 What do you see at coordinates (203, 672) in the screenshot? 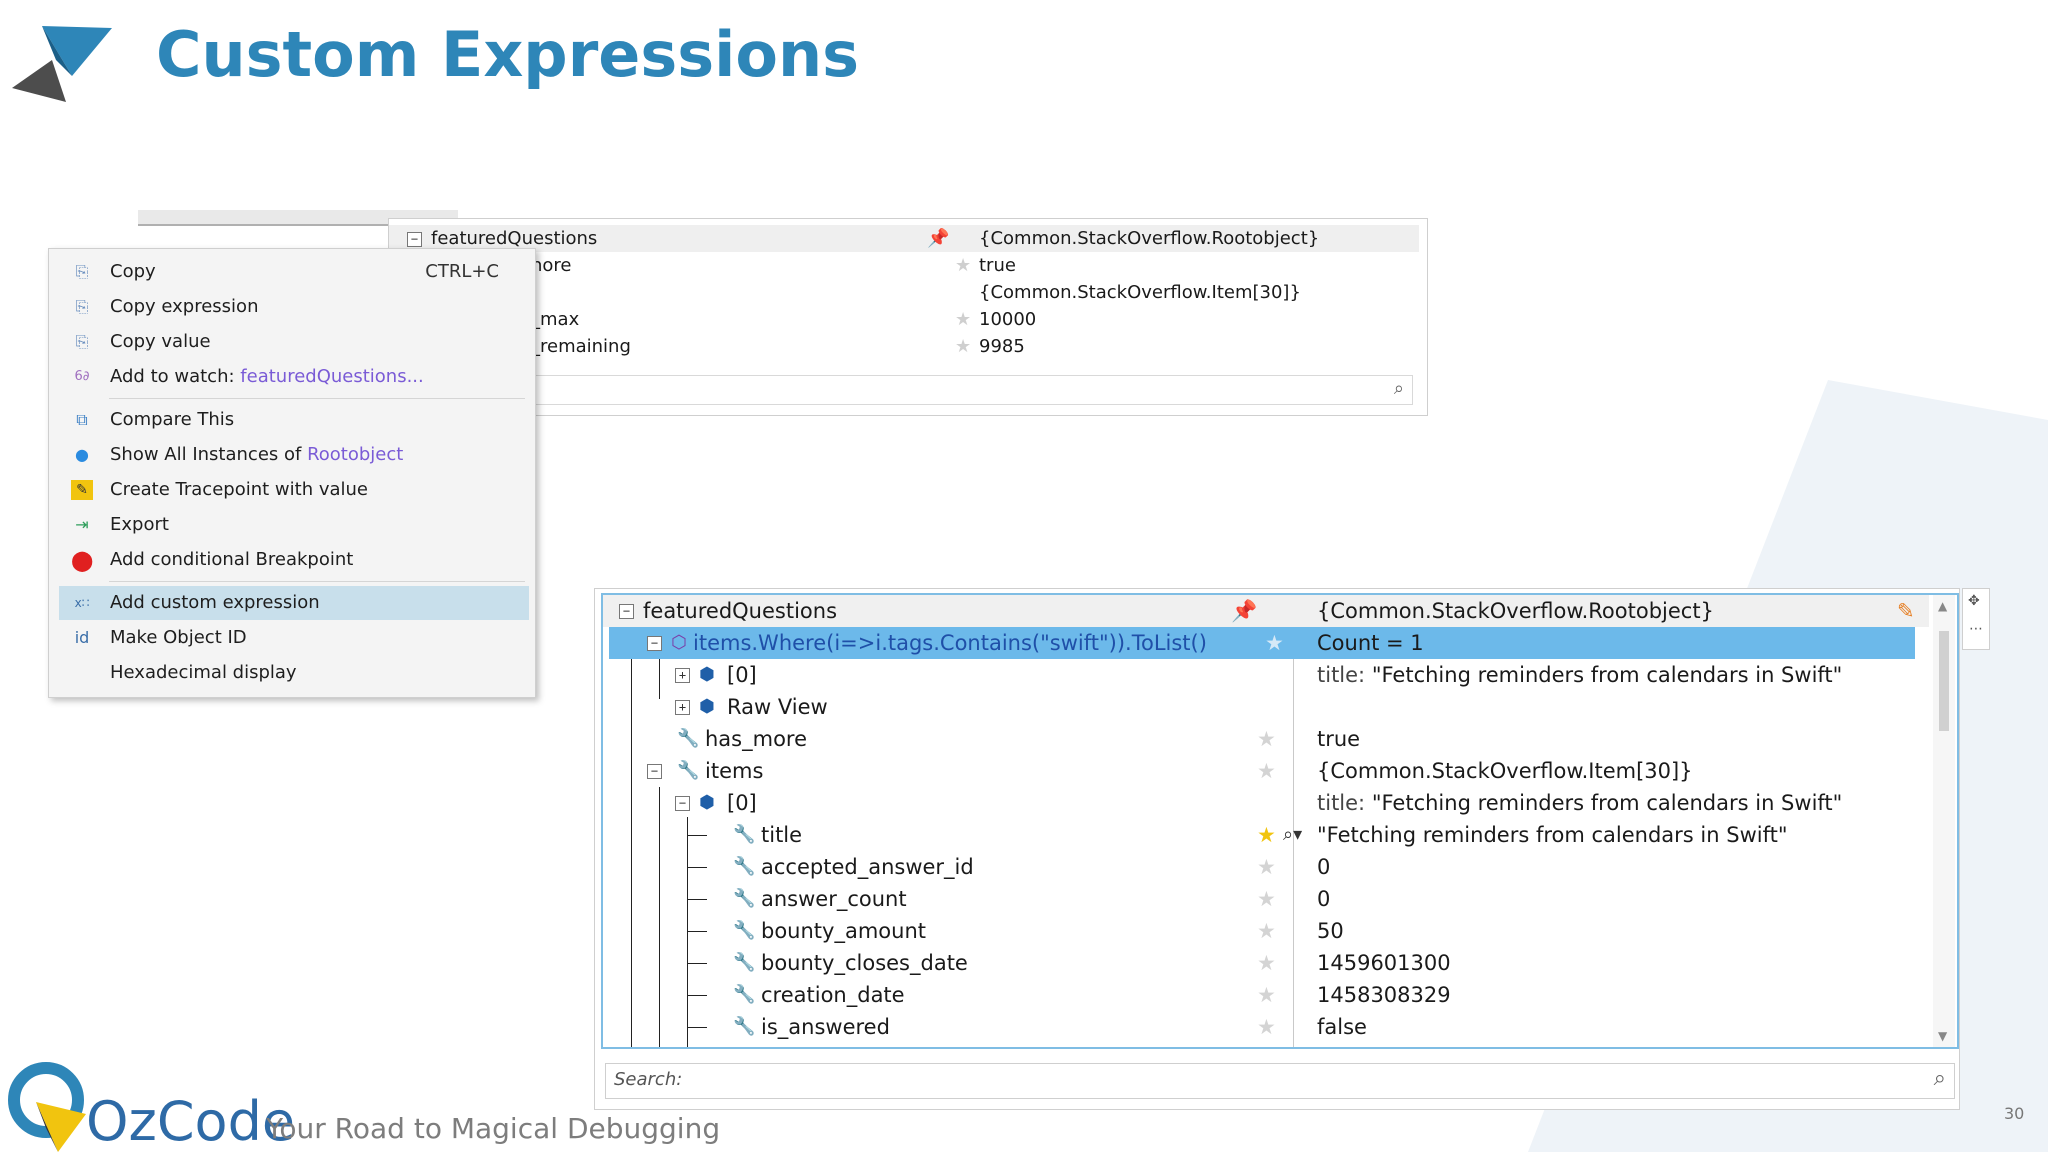
I see `menu-item-label: Hexadecimal display` at bounding box center [203, 672].